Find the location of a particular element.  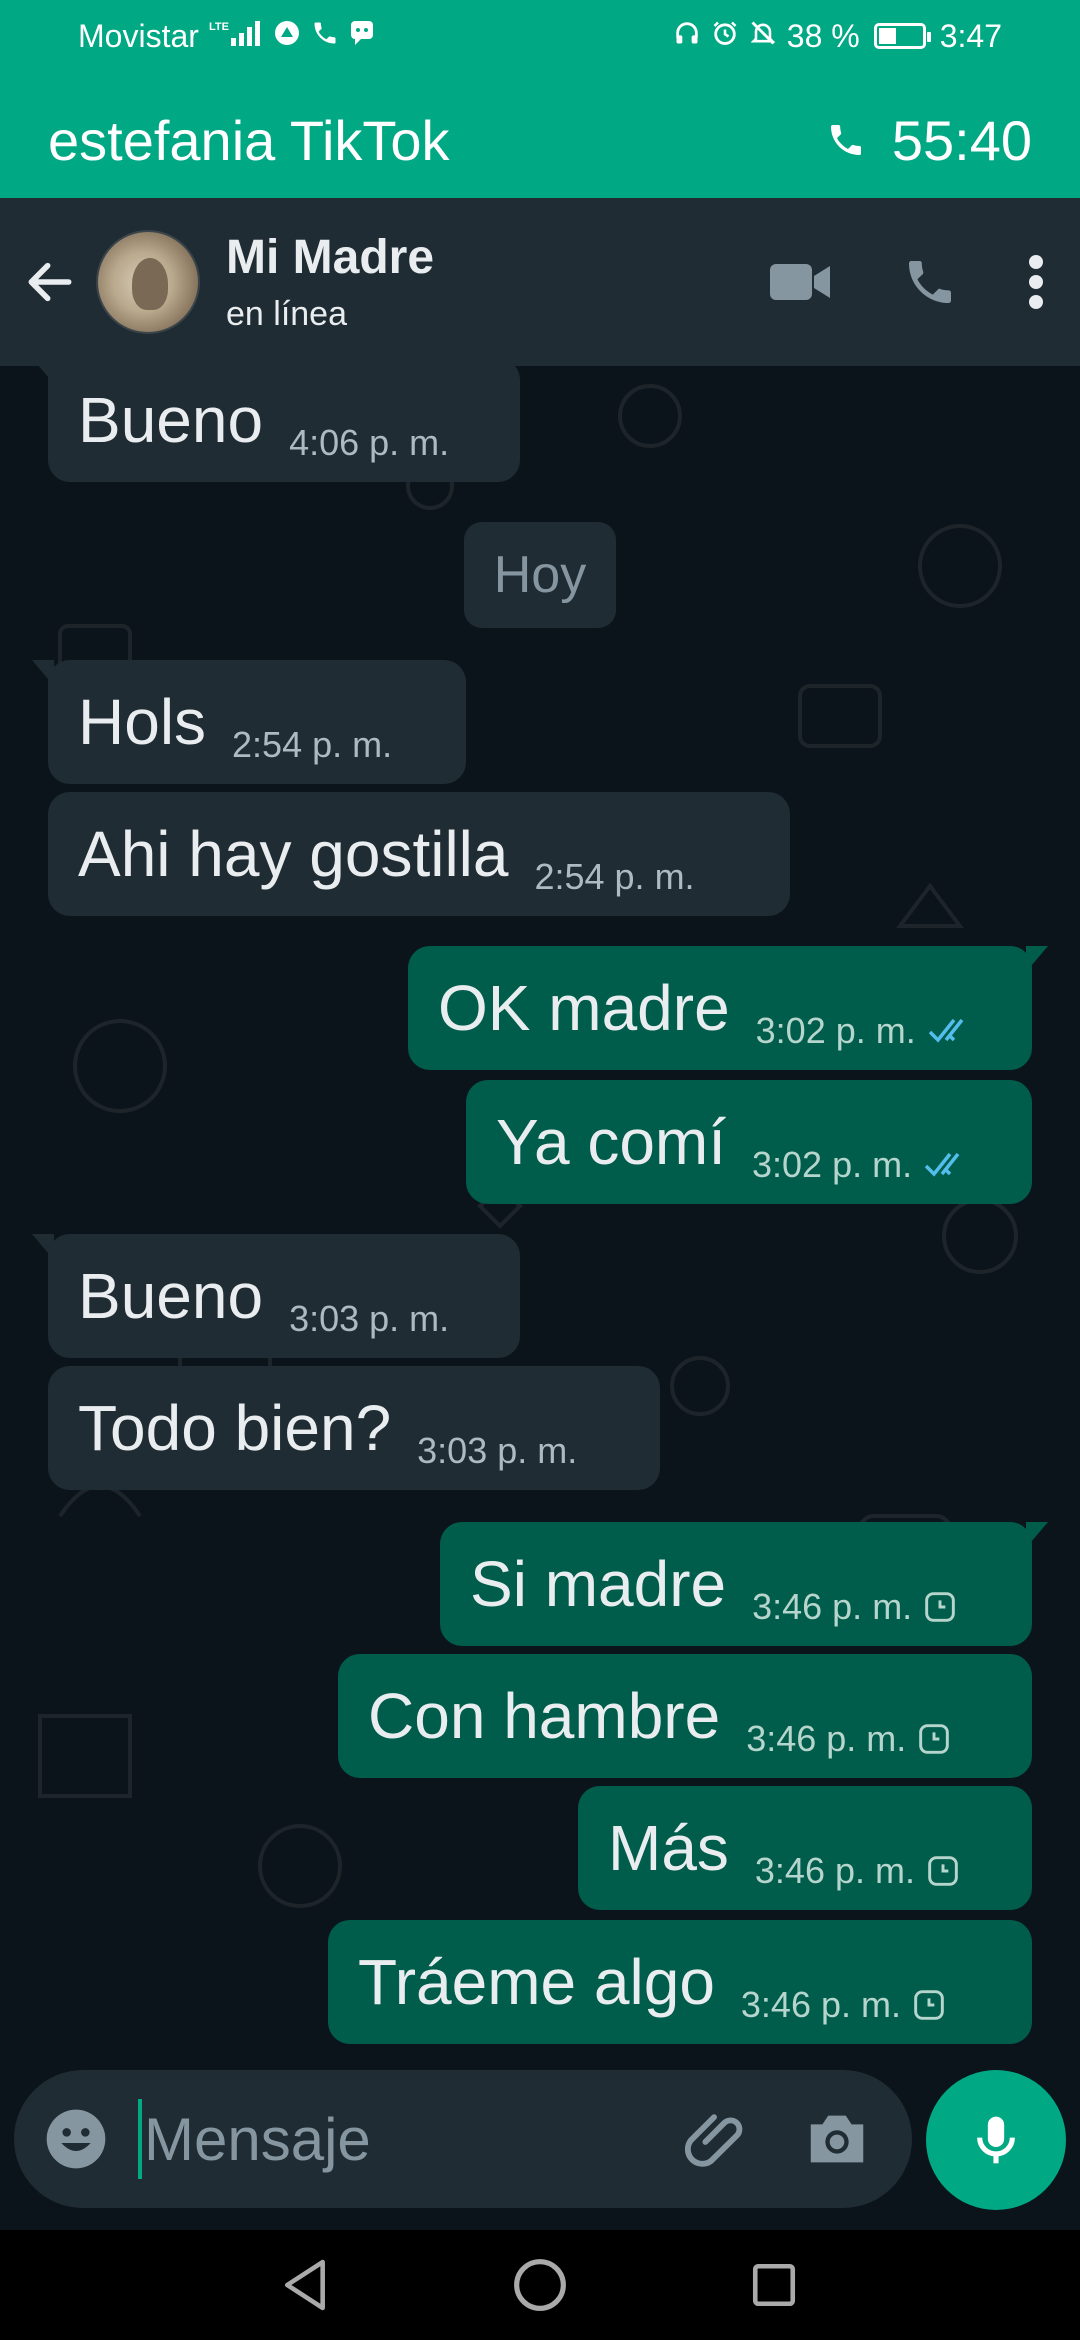

phone-icon is located at coordinates (846, 140).